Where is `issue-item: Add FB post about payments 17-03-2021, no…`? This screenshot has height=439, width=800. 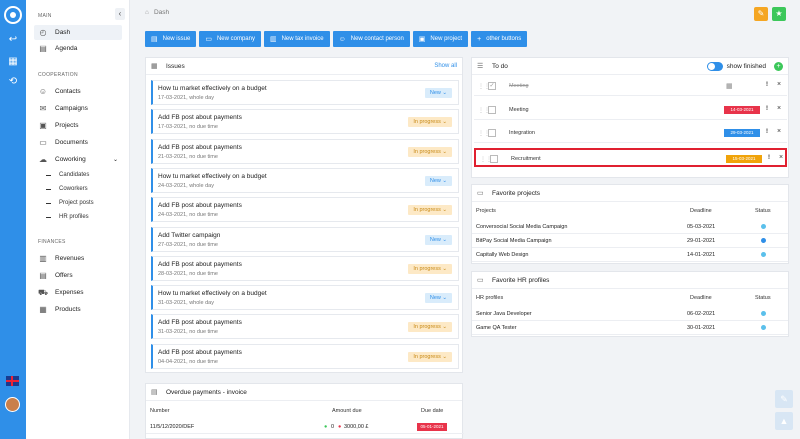
issue-item: Add FB post about payments 17-03-2021, no… is located at coordinates (305, 122).